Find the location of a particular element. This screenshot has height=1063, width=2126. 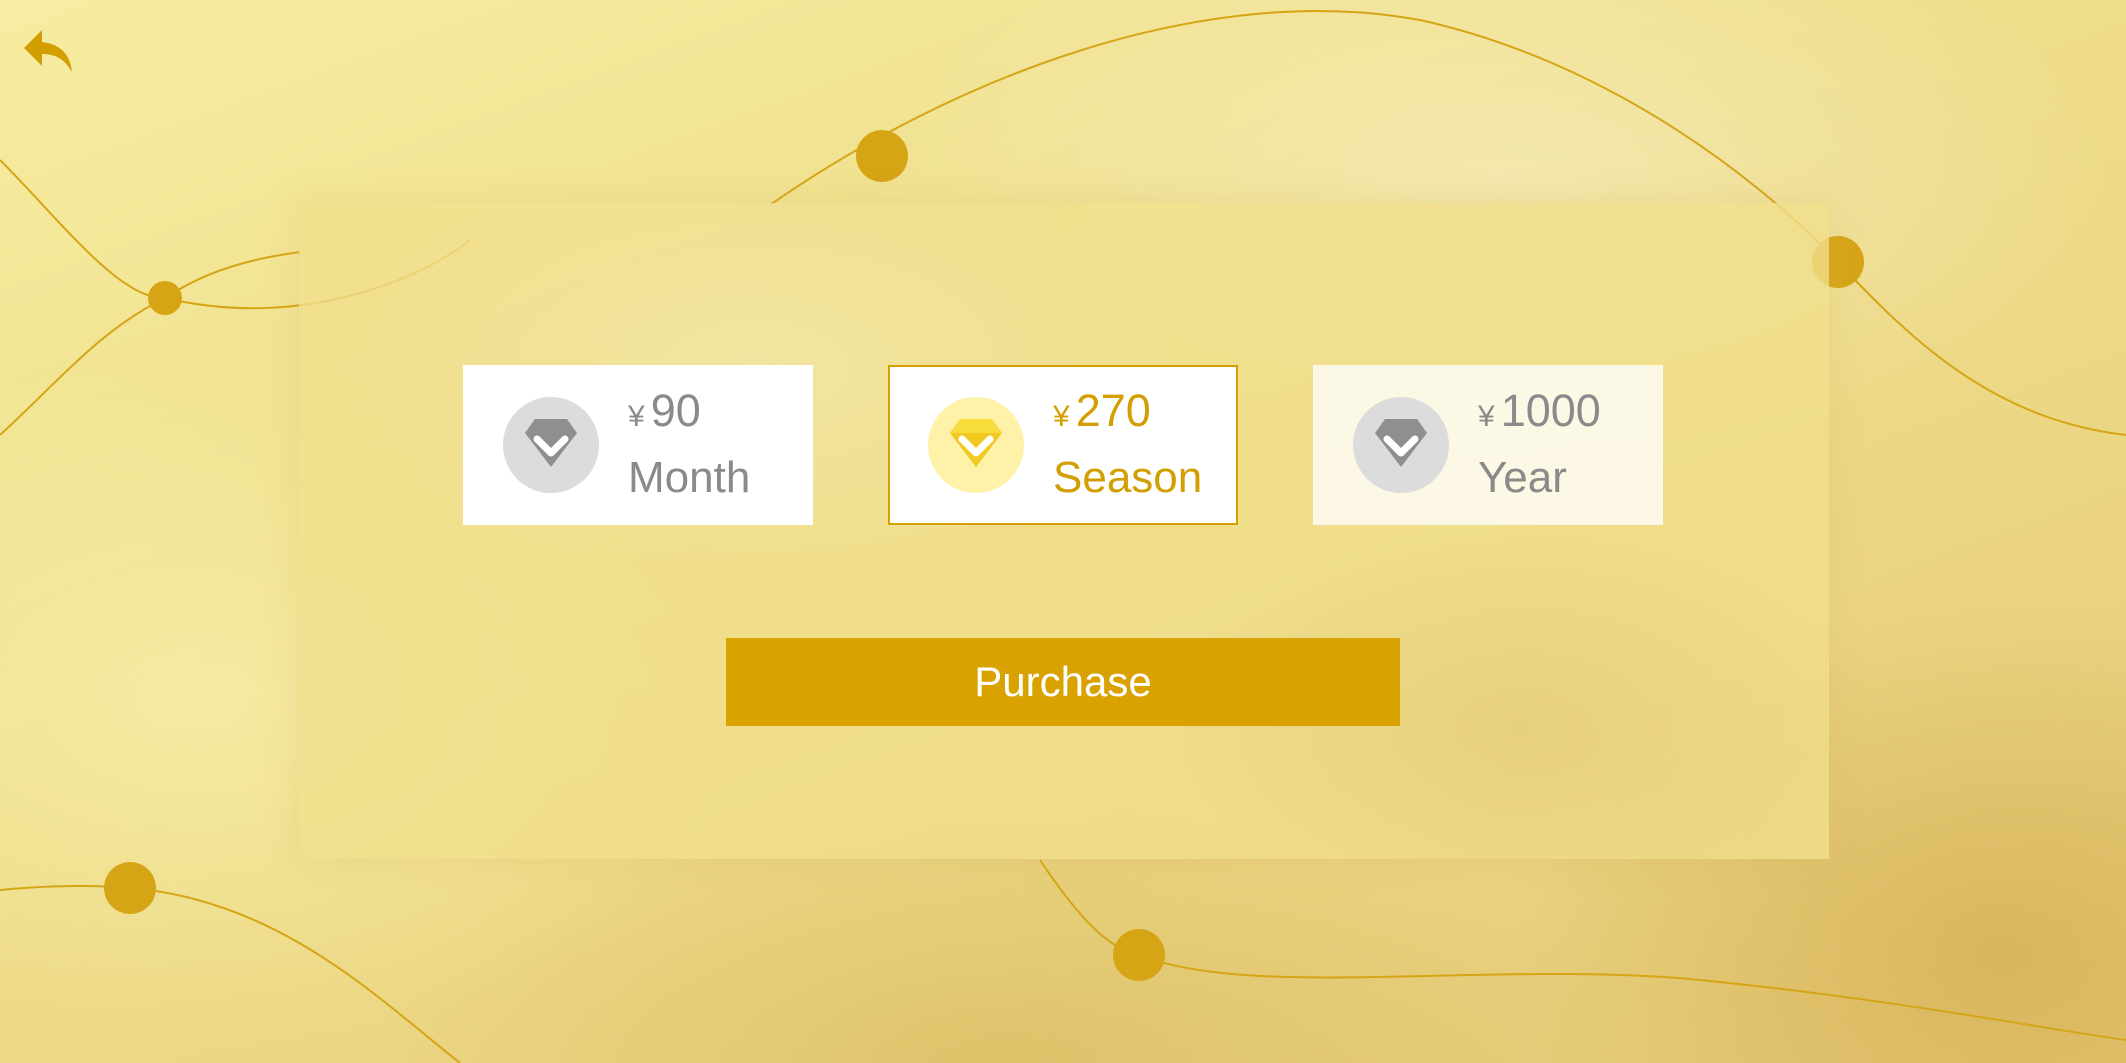

price-amount: 90 is located at coordinates (675, 410).